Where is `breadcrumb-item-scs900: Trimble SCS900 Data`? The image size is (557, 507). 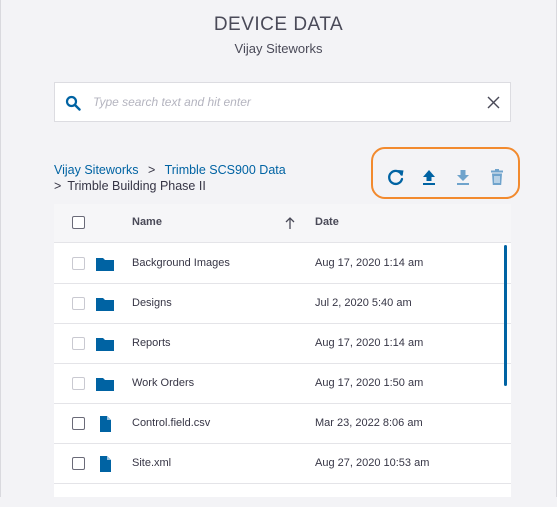 breadcrumb-item-scs900: Trimble SCS900 Data is located at coordinates (225, 170).